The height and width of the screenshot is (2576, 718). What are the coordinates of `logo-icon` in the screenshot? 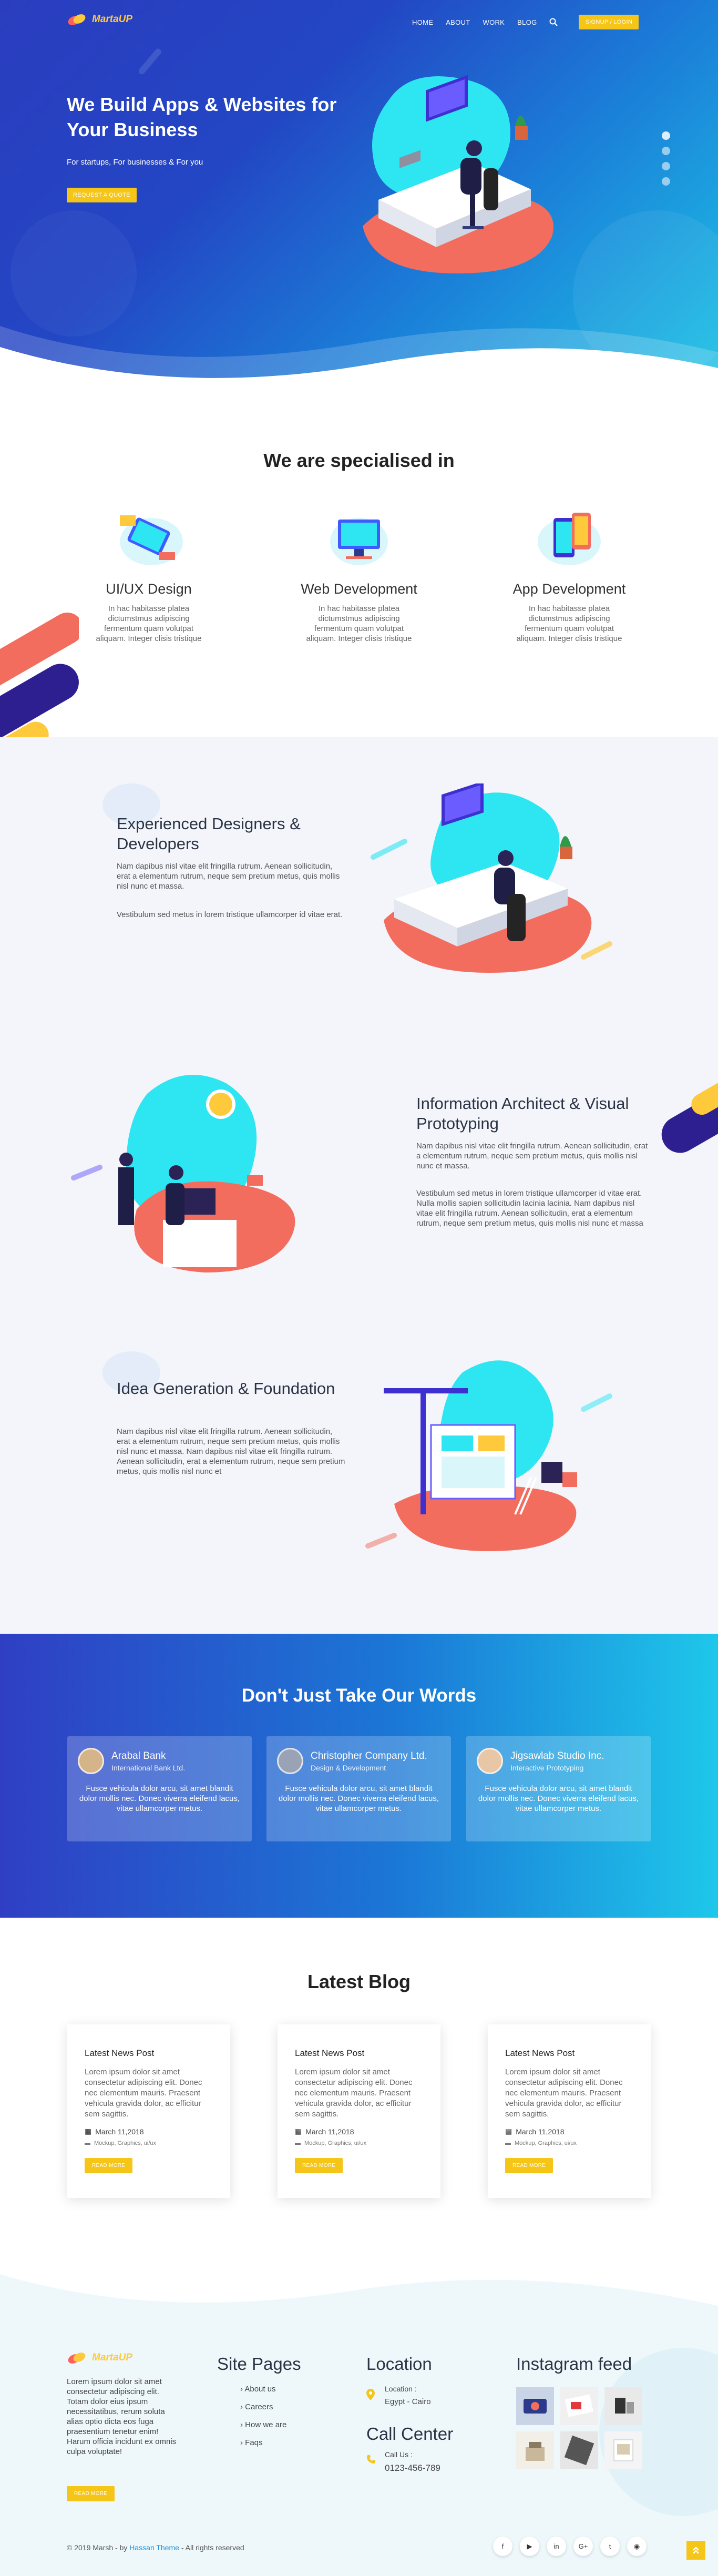 It's located at (77, 2358).